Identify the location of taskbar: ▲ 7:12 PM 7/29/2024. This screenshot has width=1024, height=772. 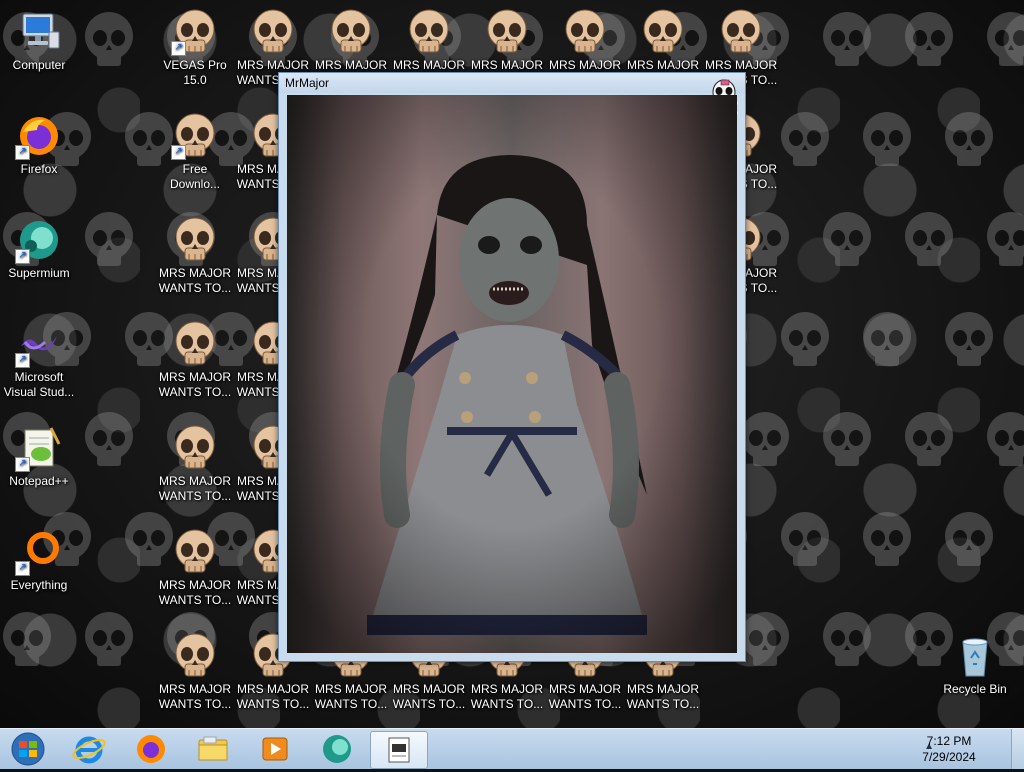
(512, 748).